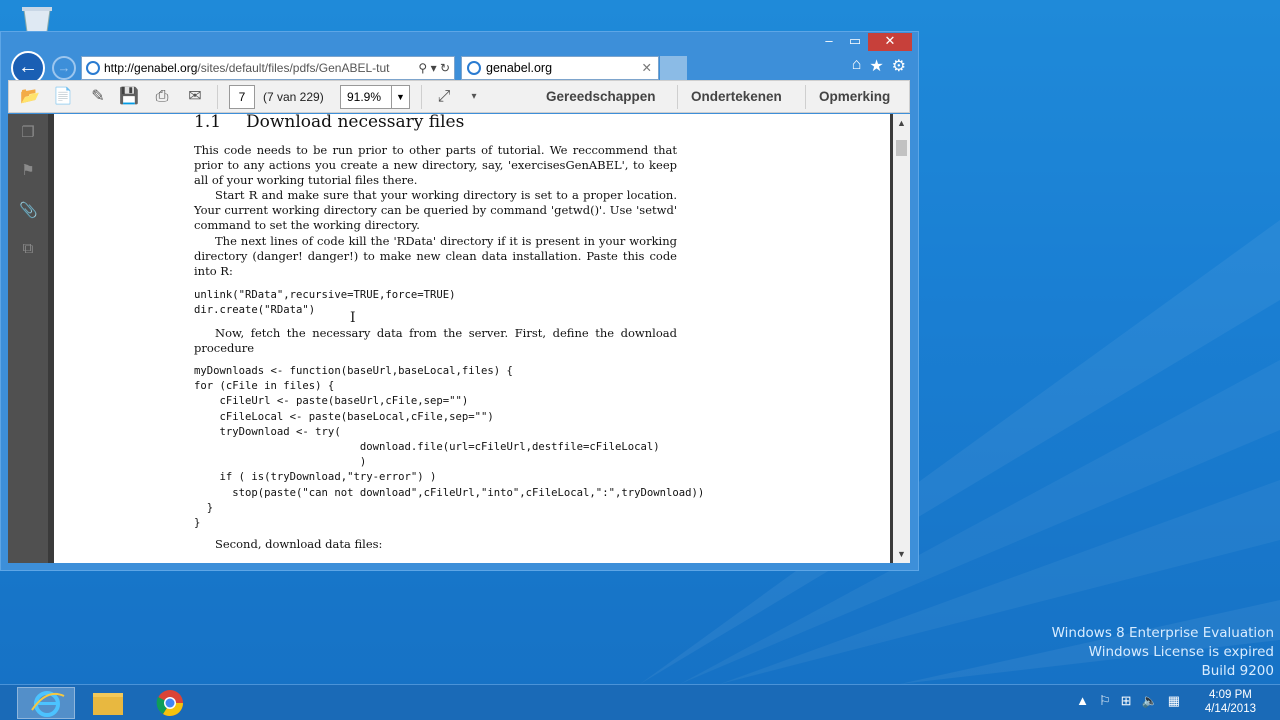 The width and height of the screenshot is (1280, 720). I want to click on taskbar-chrome-button, so click(170, 703).